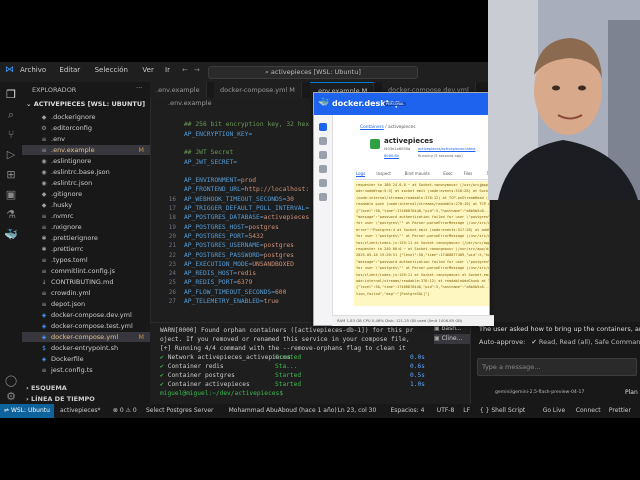  What do you see at coordinates (86, 282) in the screenshot?
I see `file-item: ↓ CONTRIBUTING.md` at bounding box center [86, 282].